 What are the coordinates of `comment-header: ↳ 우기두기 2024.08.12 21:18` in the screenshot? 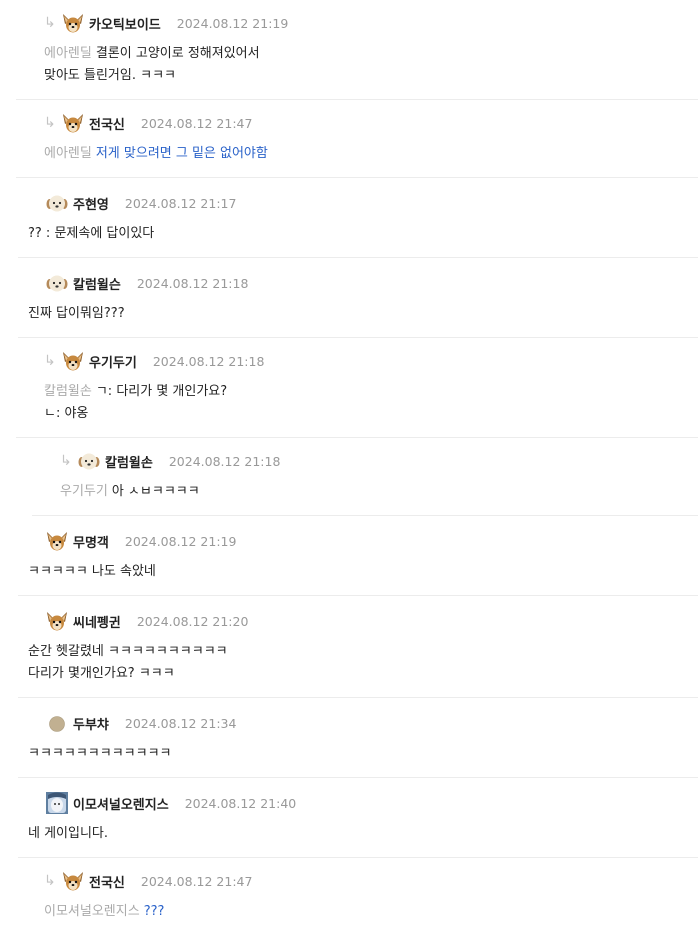 It's located at (371, 361).